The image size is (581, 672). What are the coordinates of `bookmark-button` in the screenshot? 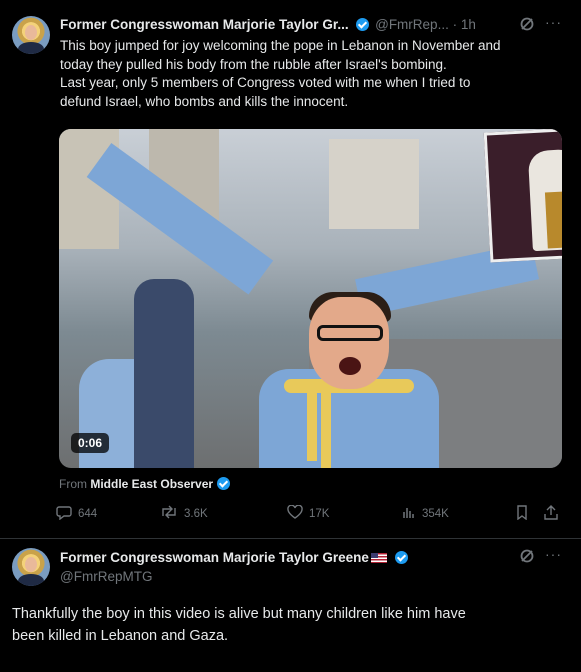 It's located at (522, 514).